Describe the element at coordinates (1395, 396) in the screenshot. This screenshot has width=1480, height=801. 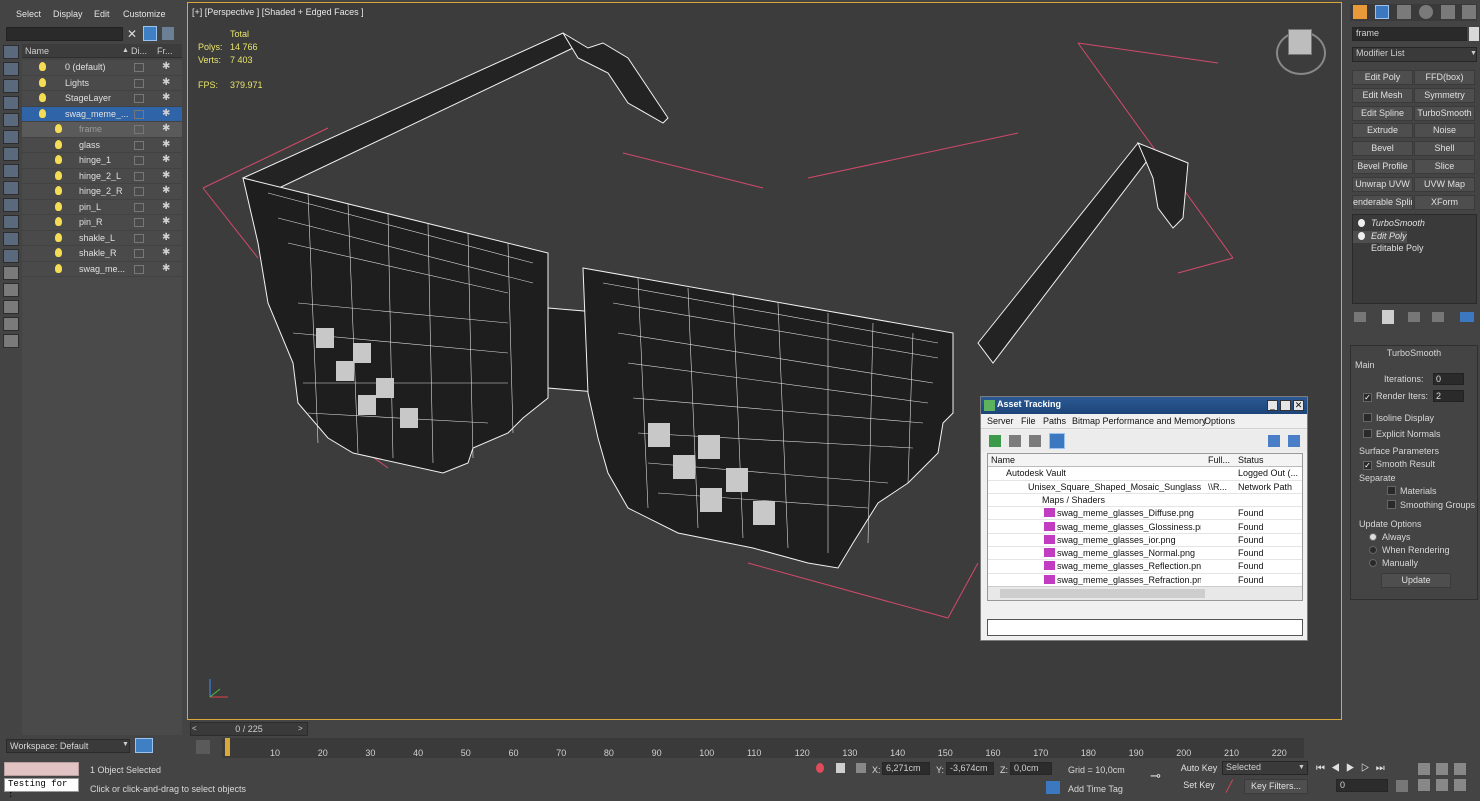
I see `render-iters-checkbox: ✓ Render Iters:` at that location.